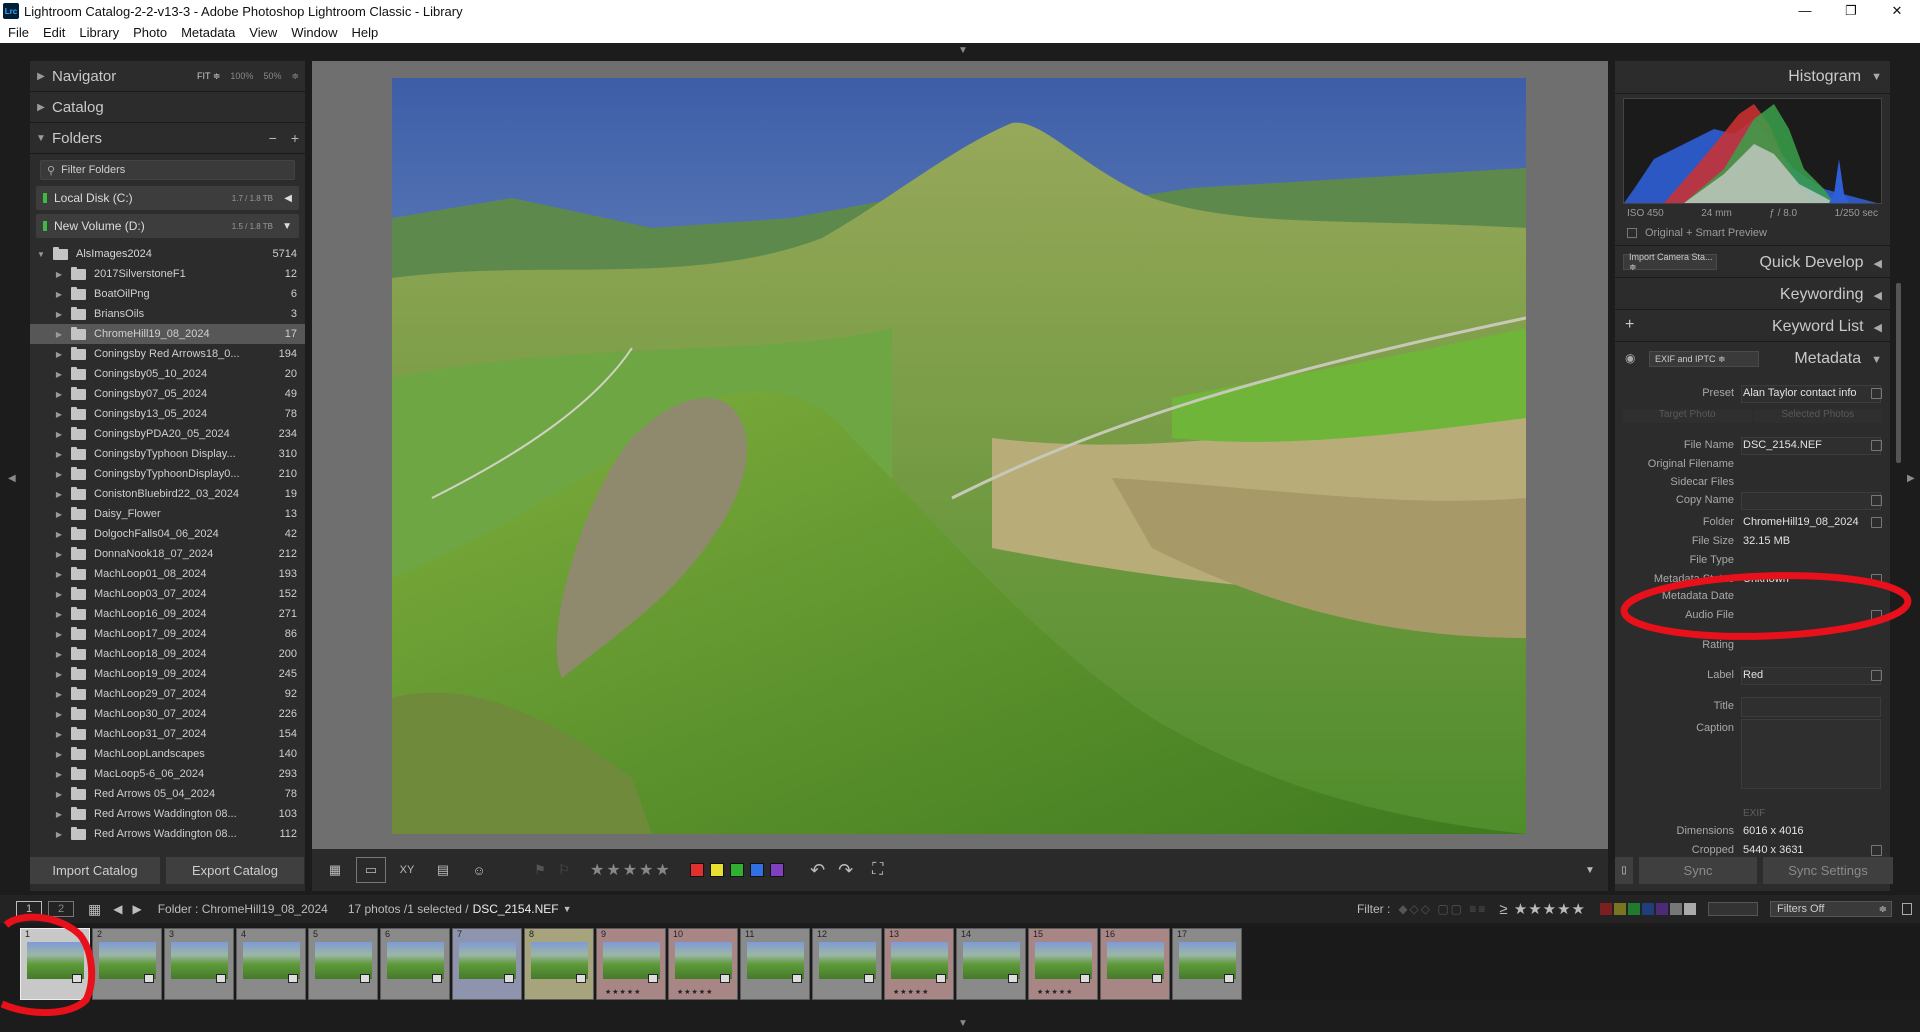 The image size is (1920, 1032). What do you see at coordinates (271, 964) in the screenshot?
I see `filmstrip-thumbnail: 4` at bounding box center [271, 964].